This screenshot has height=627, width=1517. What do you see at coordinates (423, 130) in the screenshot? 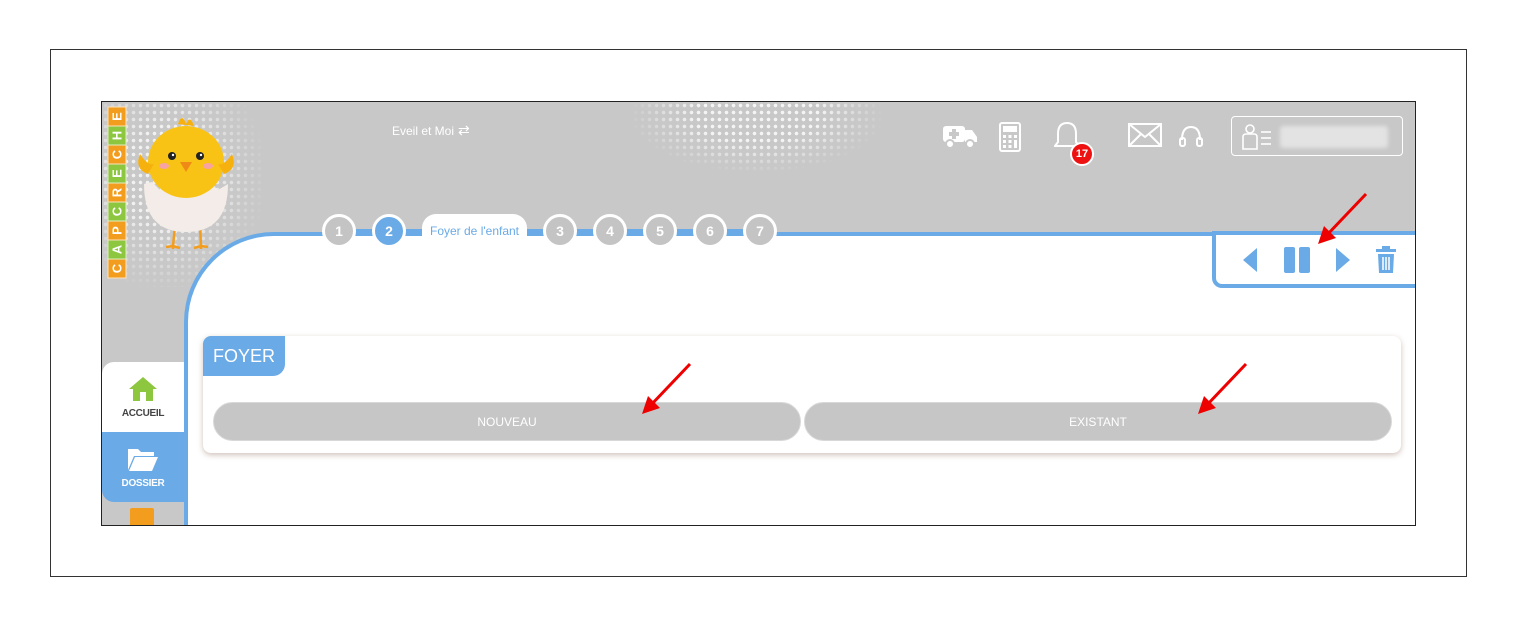
I see `site-name: Eveil et Moi` at bounding box center [423, 130].